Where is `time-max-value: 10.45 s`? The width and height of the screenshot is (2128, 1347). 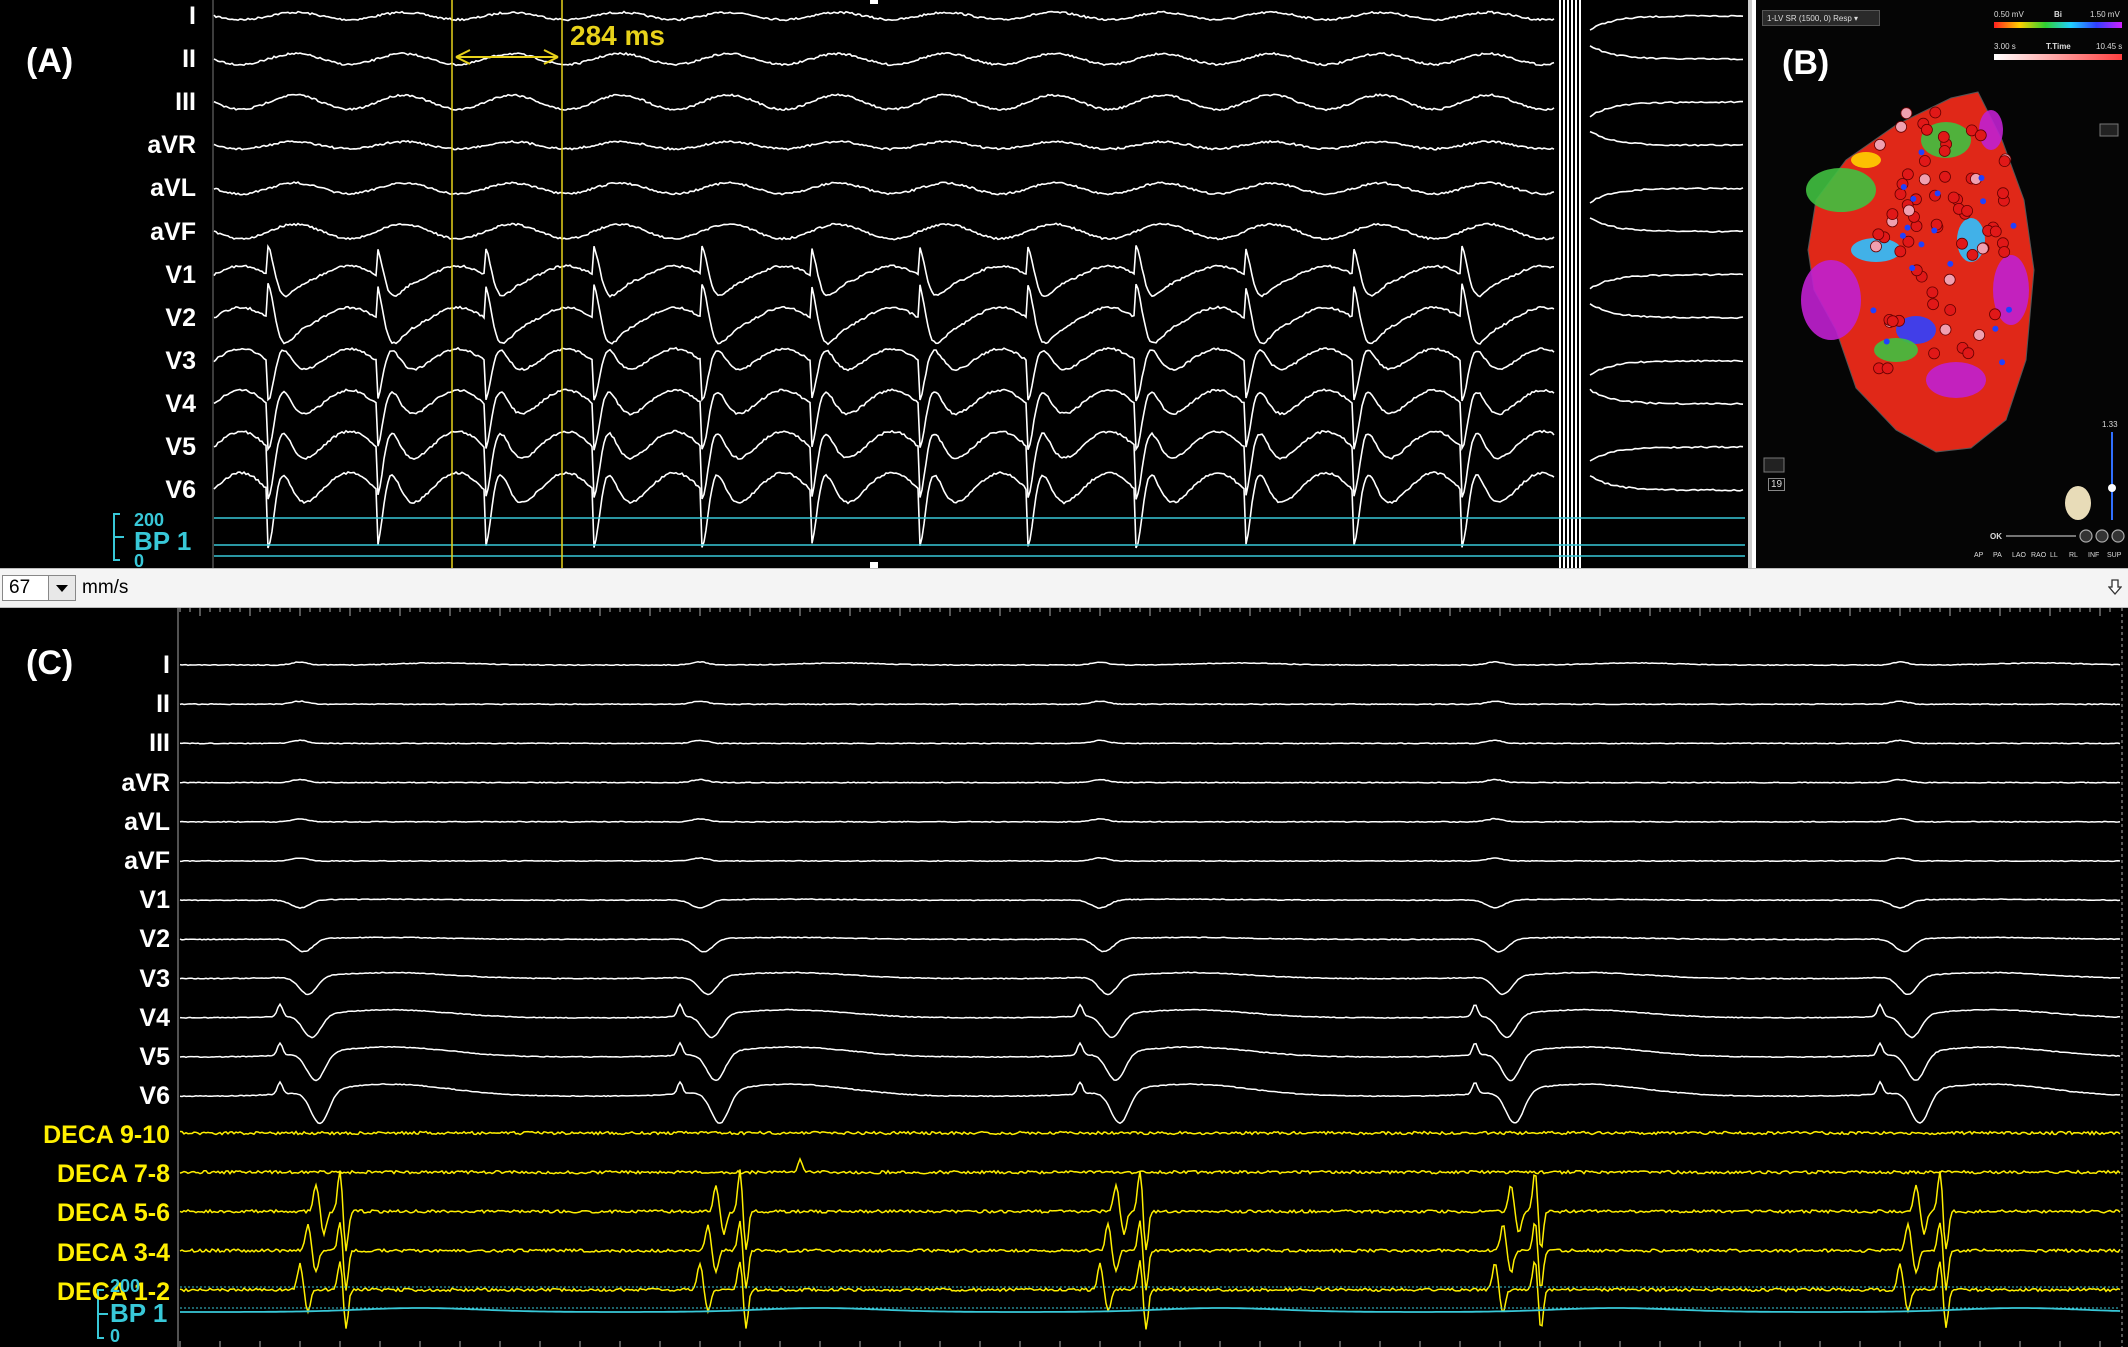
time-max-value: 10.45 s is located at coordinates (2109, 46).